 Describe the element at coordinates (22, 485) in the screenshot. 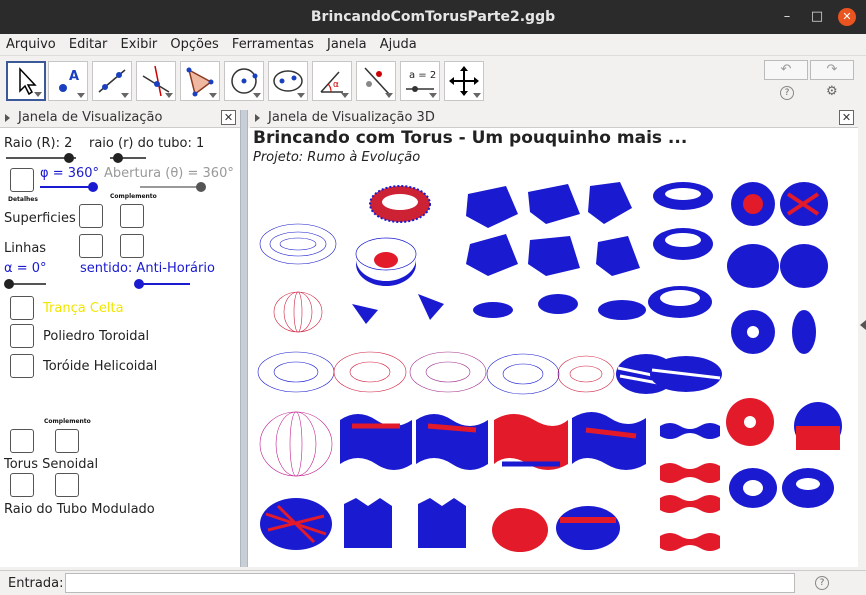

I see `raio-modulado-checkbox` at that location.